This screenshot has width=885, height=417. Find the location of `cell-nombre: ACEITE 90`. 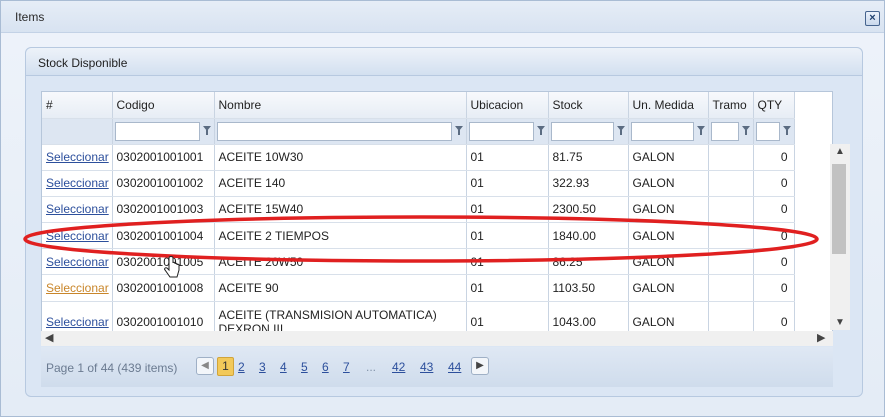

cell-nombre: ACEITE 90 is located at coordinates (340, 288).